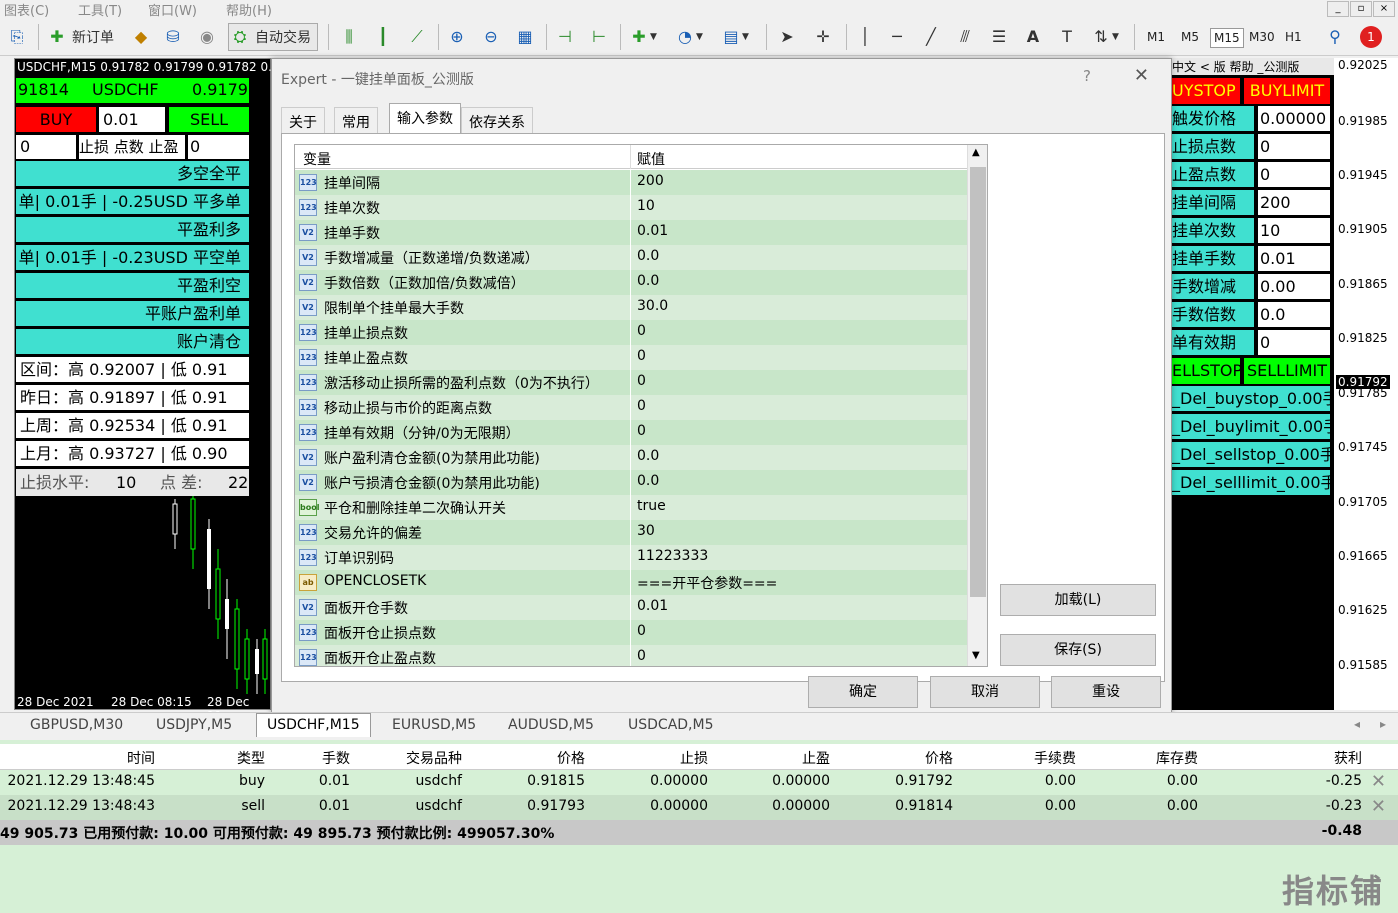  Describe the element at coordinates (1262, 37) in the screenshot. I see `timeframe-m30: M30` at that location.